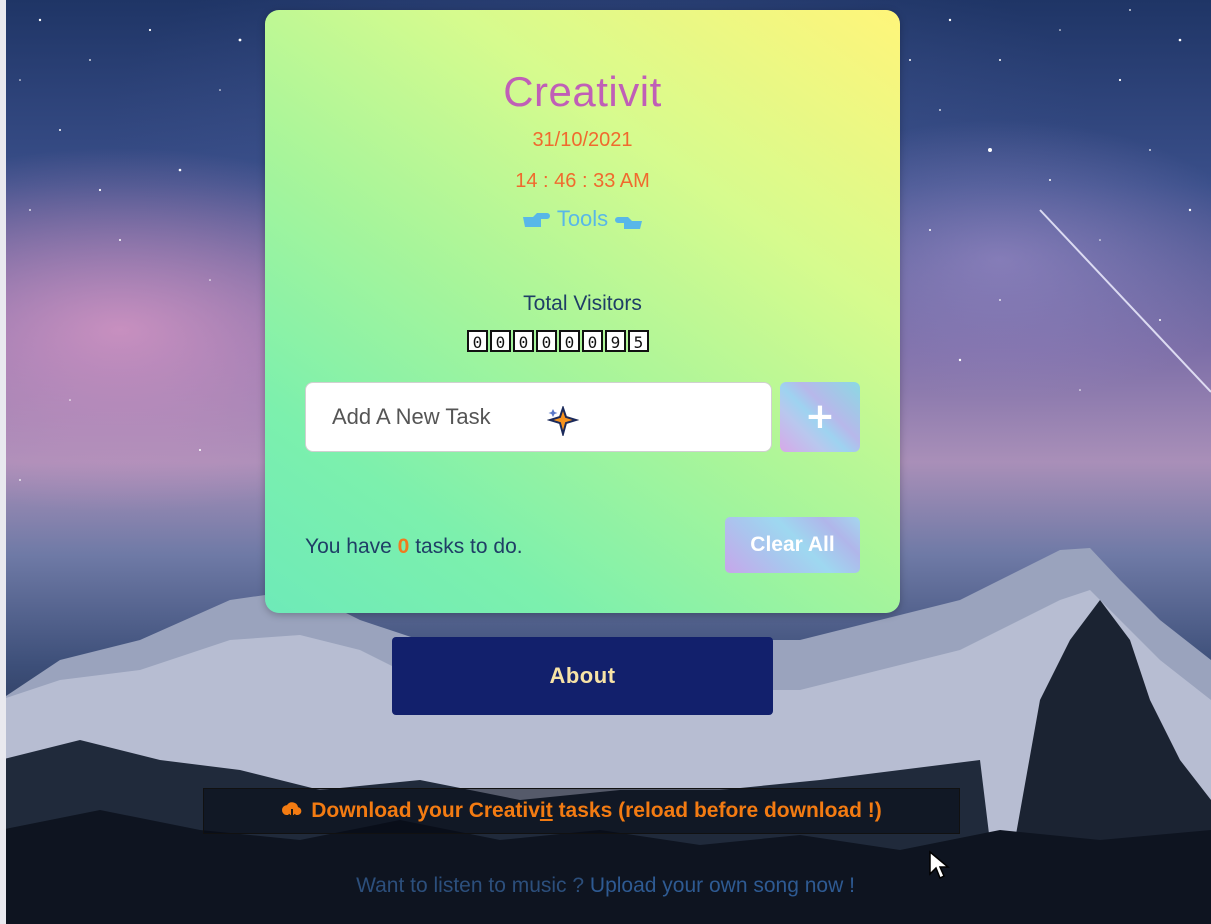  What do you see at coordinates (582, 676) in the screenshot?
I see `about-button: About` at bounding box center [582, 676].